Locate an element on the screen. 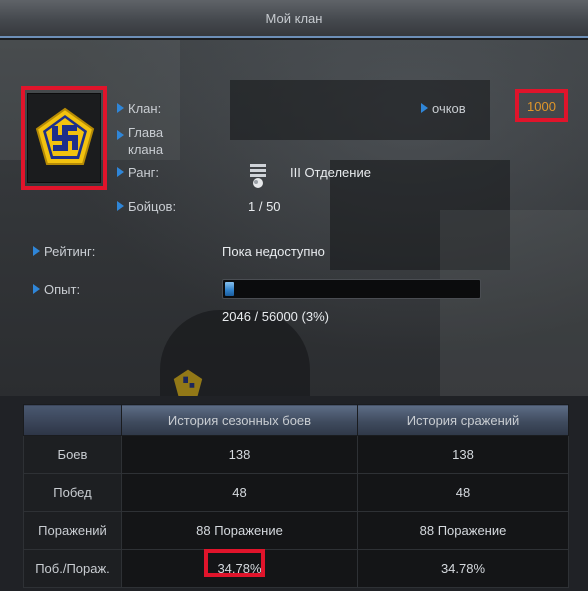 The height and width of the screenshot is (591, 588). battles-cell: 88 Поражение is located at coordinates (463, 530).